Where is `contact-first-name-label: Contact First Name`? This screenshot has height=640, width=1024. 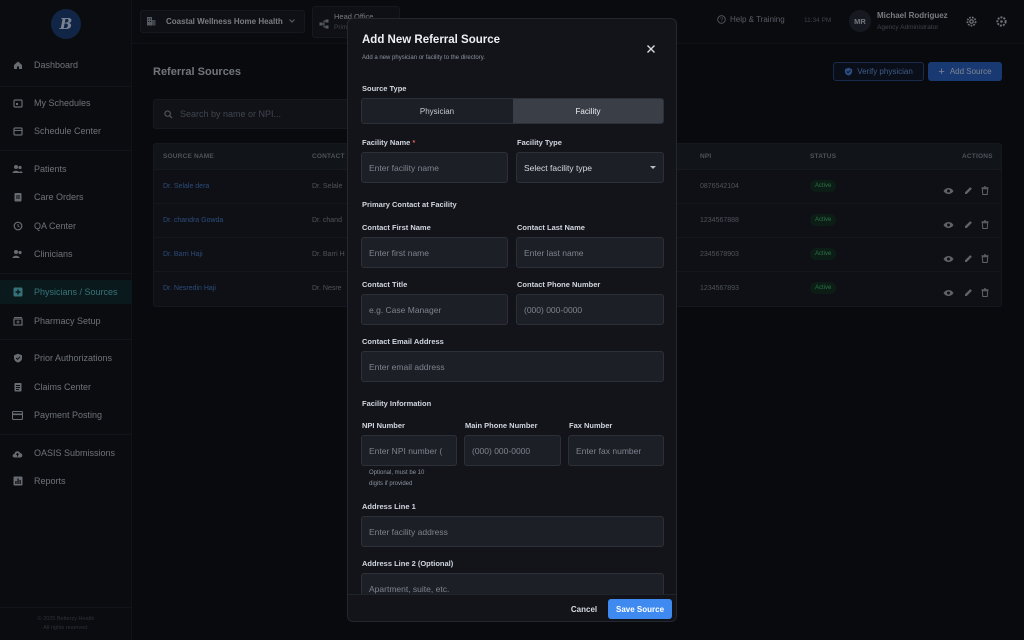
contact-first-name-label: Contact First Name is located at coordinates (396, 227).